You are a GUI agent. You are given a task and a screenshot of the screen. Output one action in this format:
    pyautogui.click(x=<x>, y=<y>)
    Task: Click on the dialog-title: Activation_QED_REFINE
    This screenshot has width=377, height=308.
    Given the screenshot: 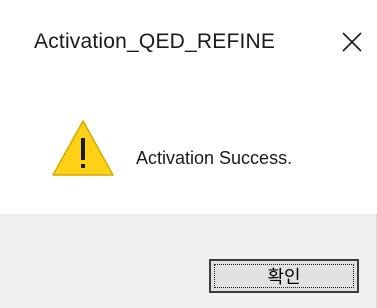 What is the action you would take?
    pyautogui.click(x=155, y=41)
    